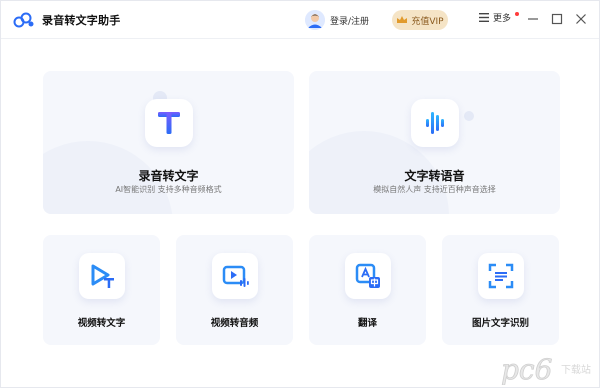 This screenshot has width=600, height=388. I want to click on video-to-audio-icon-box, so click(234, 276).